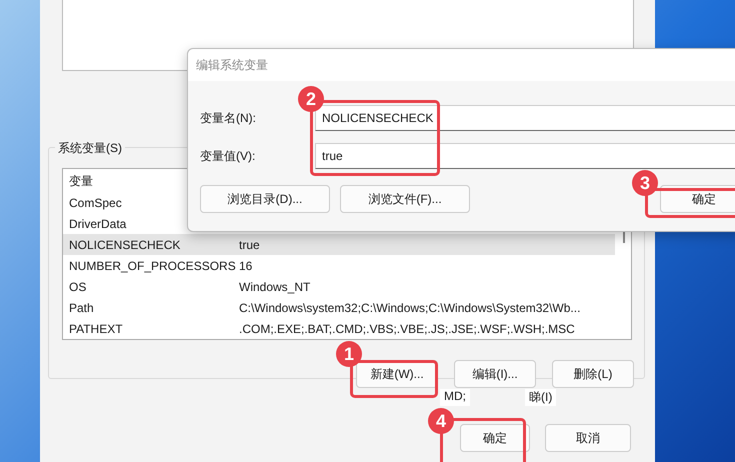  I want to click on input-field: true, so click(525, 156).